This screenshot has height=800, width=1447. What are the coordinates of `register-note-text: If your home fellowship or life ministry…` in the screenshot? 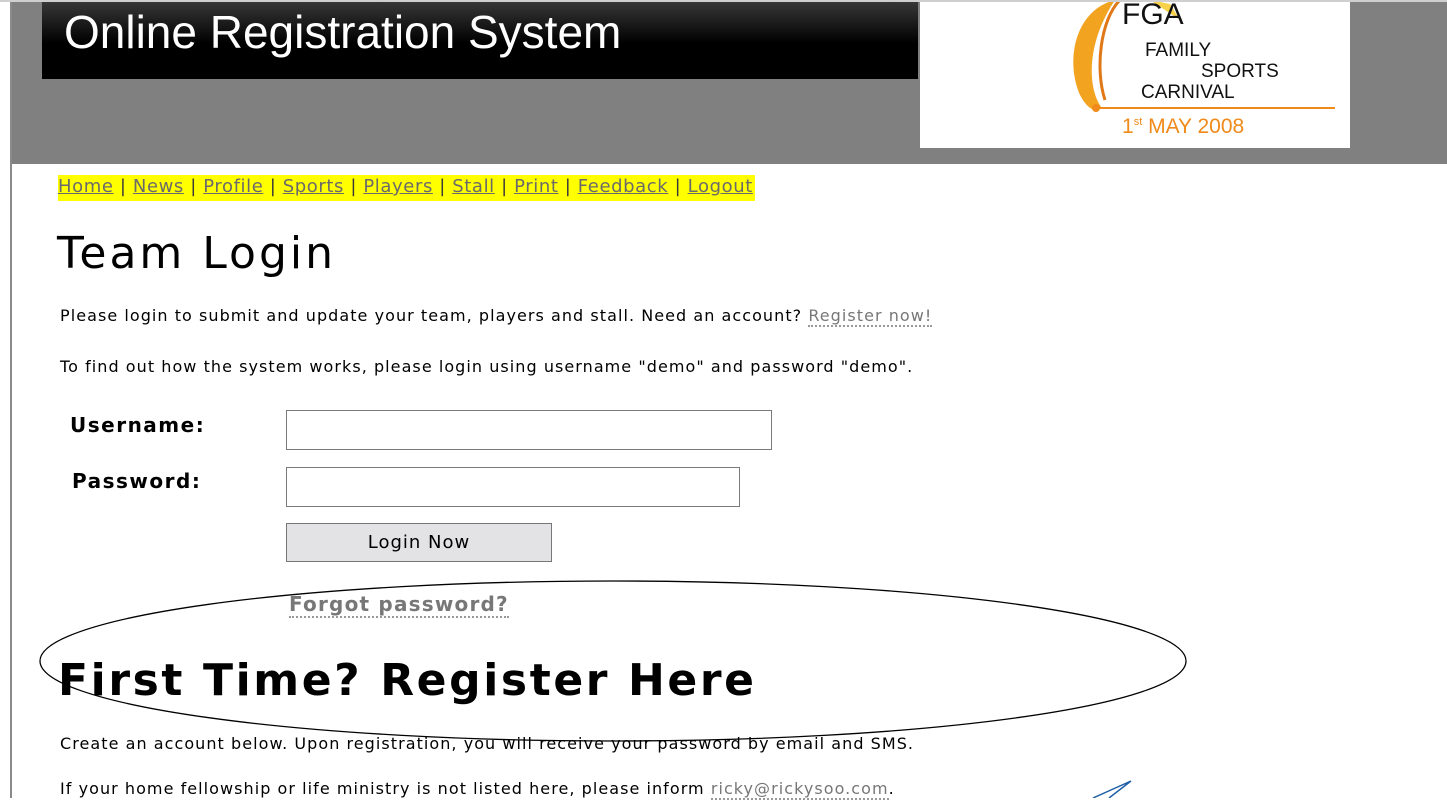 It's located at (385, 788).